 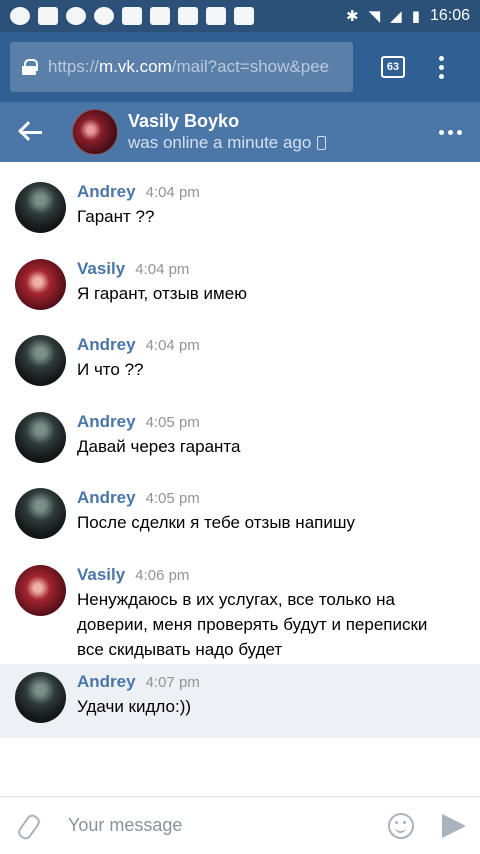 I want to click on system-icons: ✱ ◥ ◢ ▮ 16:06, so click(x=408, y=16).